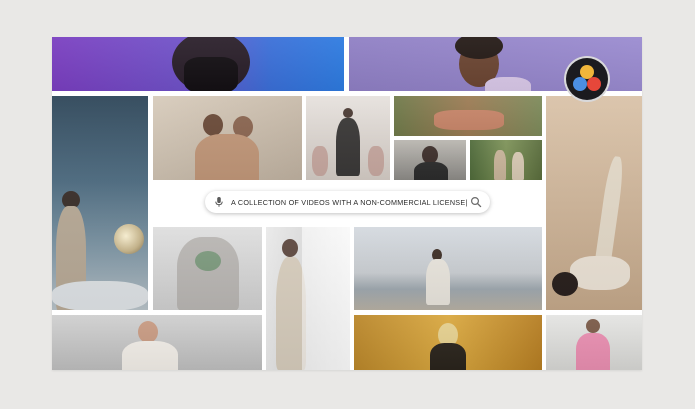 The image size is (695, 409). I want to click on video-tile-woman-legs-up, so click(594, 203).